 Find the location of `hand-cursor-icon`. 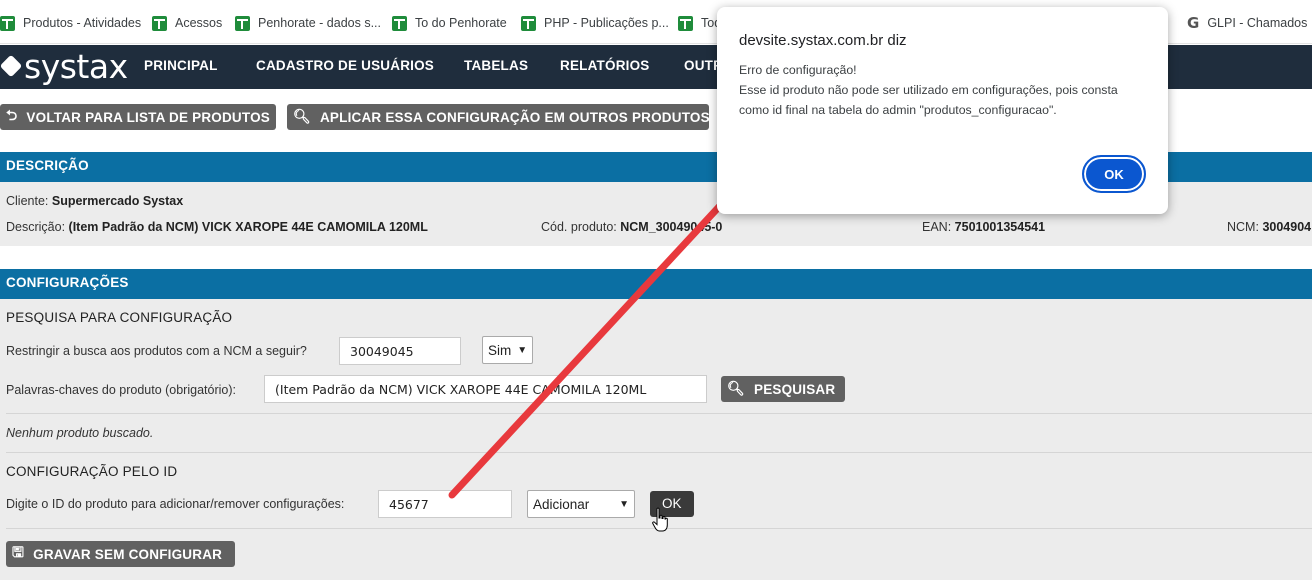

hand-cursor-icon is located at coordinates (660, 519).